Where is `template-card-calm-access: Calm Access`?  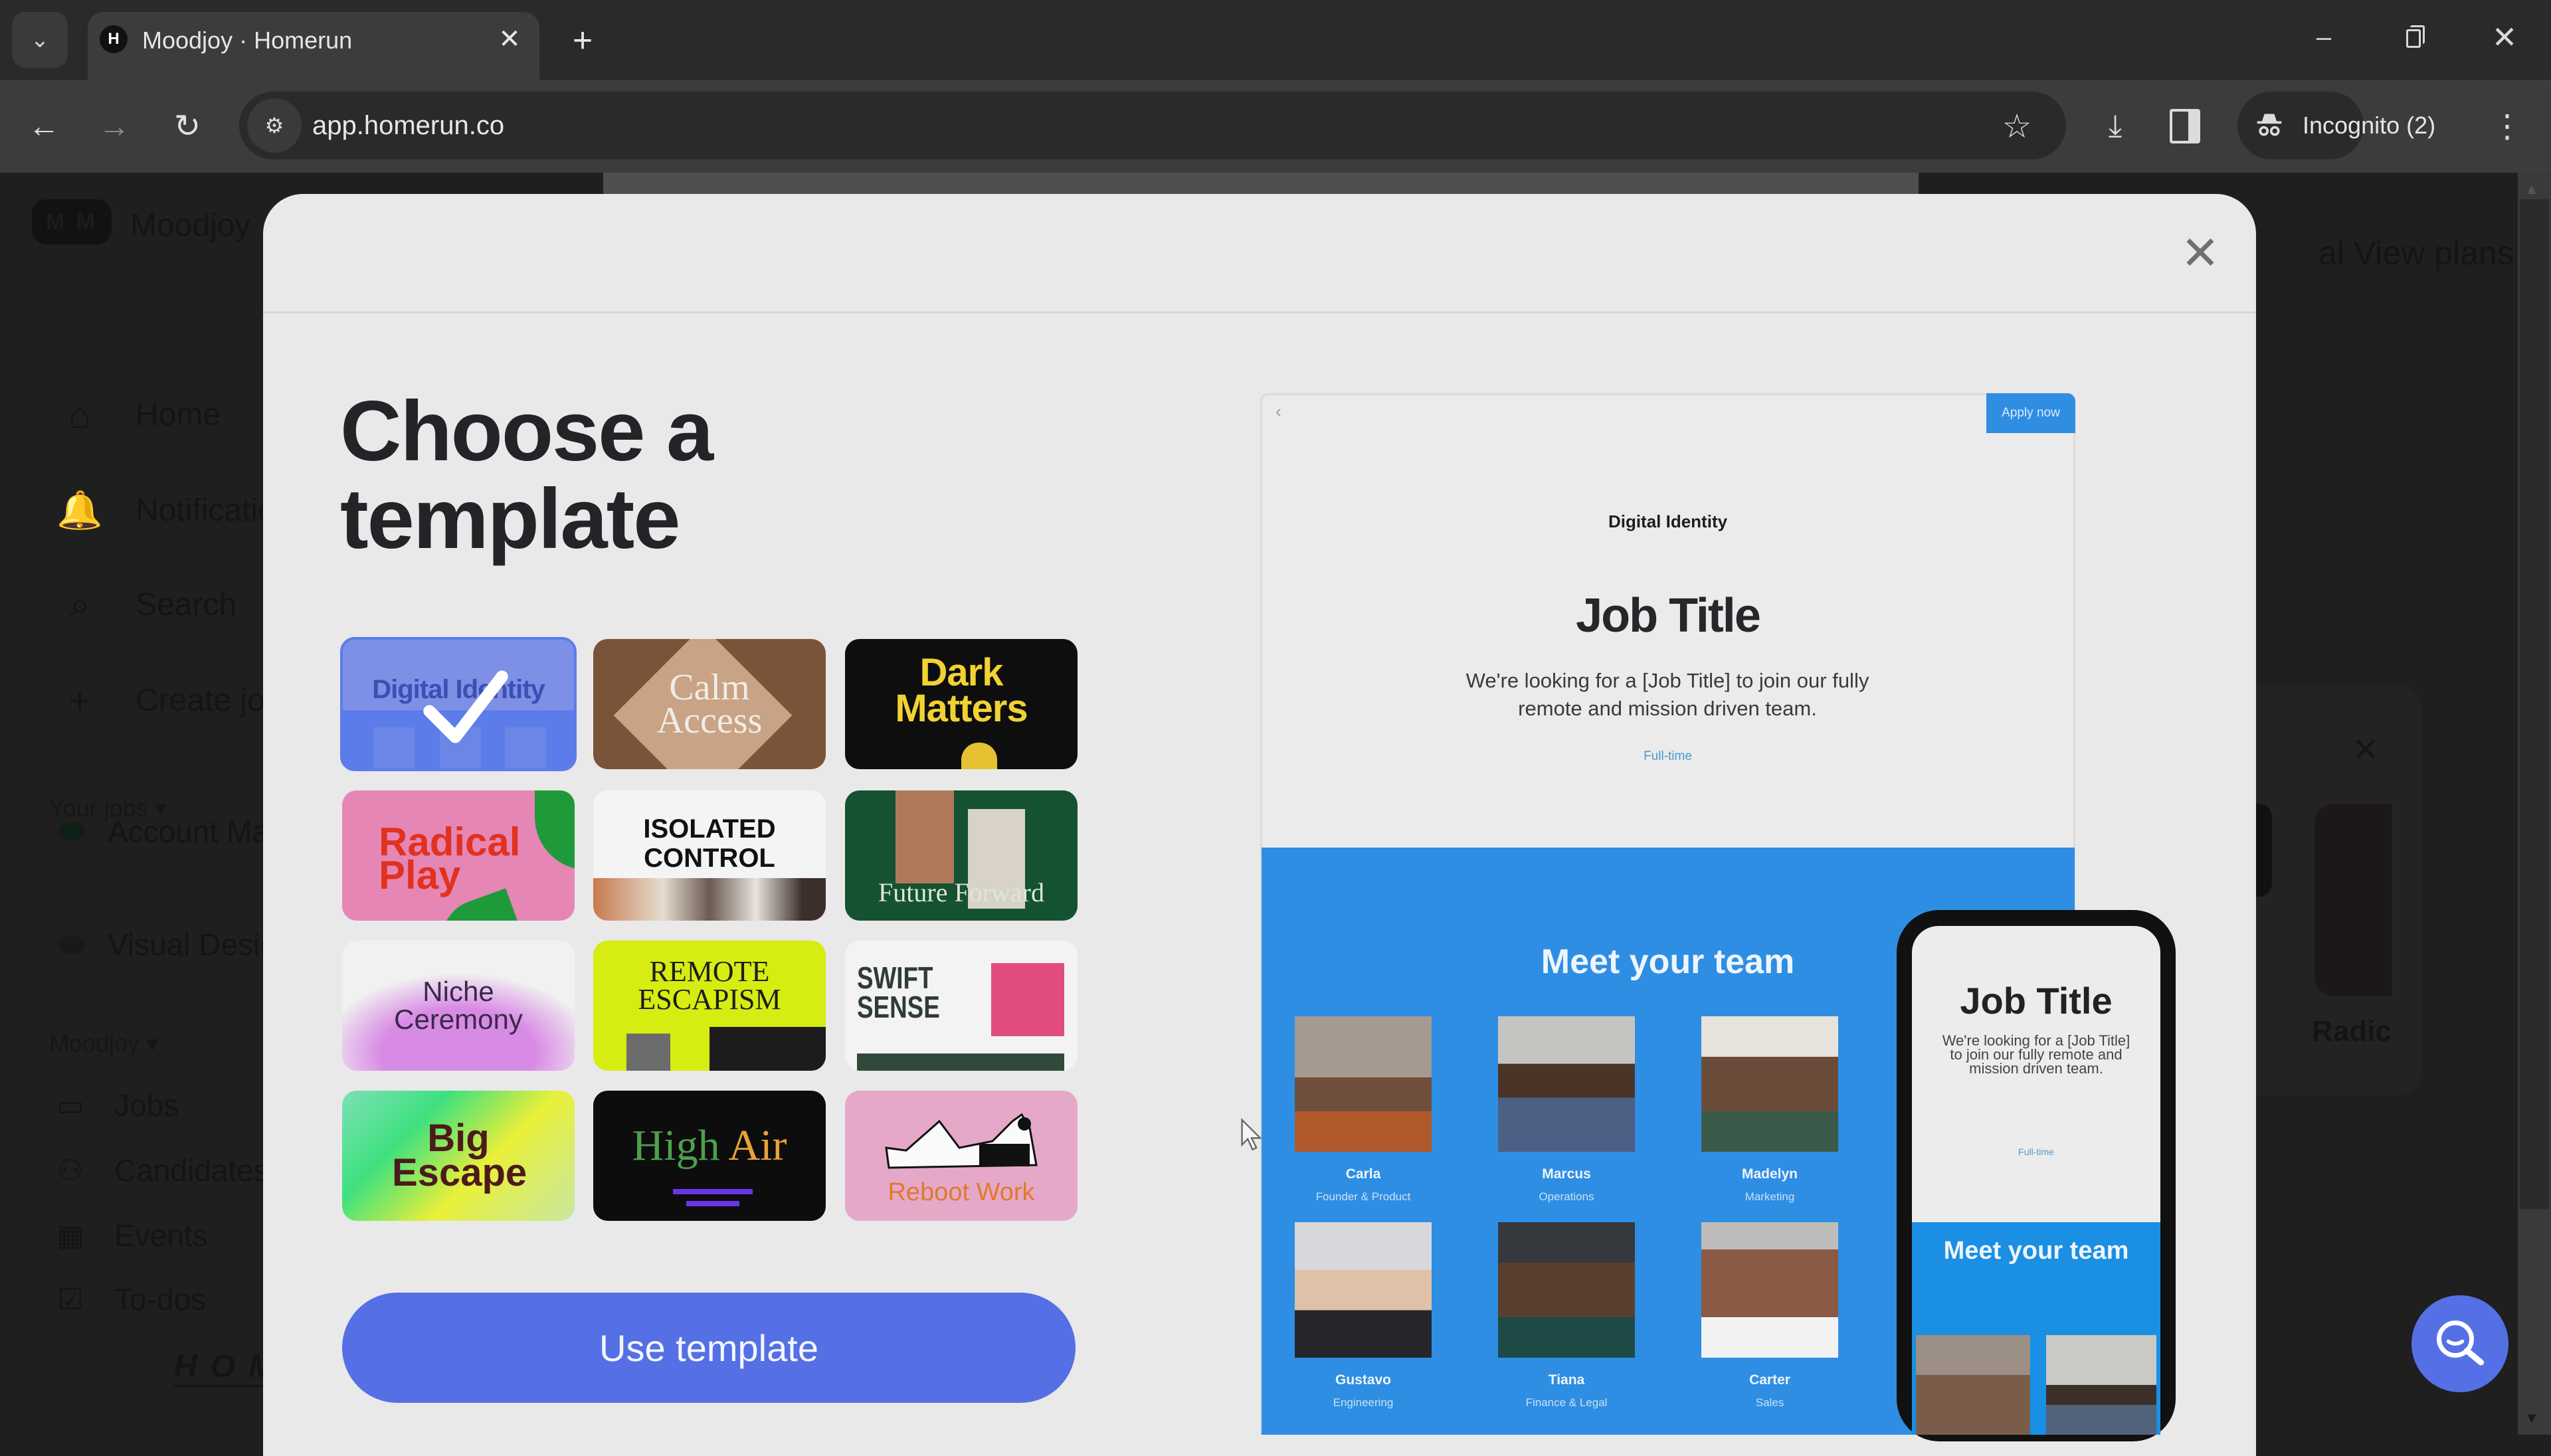 template-card-calm-access: Calm Access is located at coordinates (709, 704).